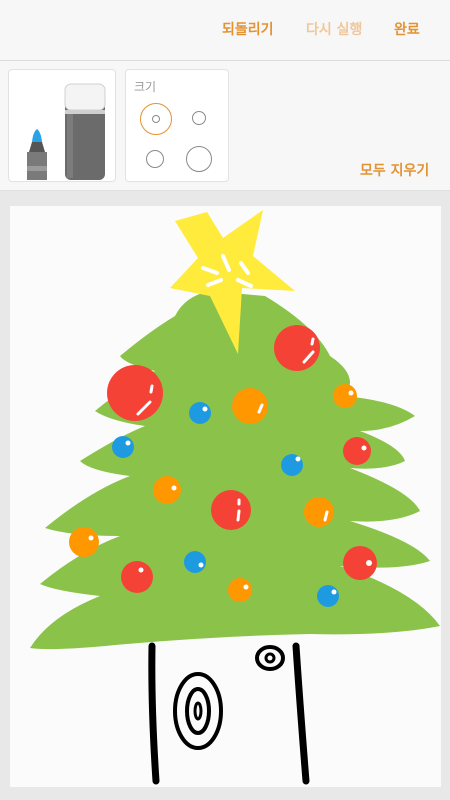 The height and width of the screenshot is (800, 450). Describe the element at coordinates (334, 30) in the screenshot. I see `redo-button: 다시 실행` at that location.